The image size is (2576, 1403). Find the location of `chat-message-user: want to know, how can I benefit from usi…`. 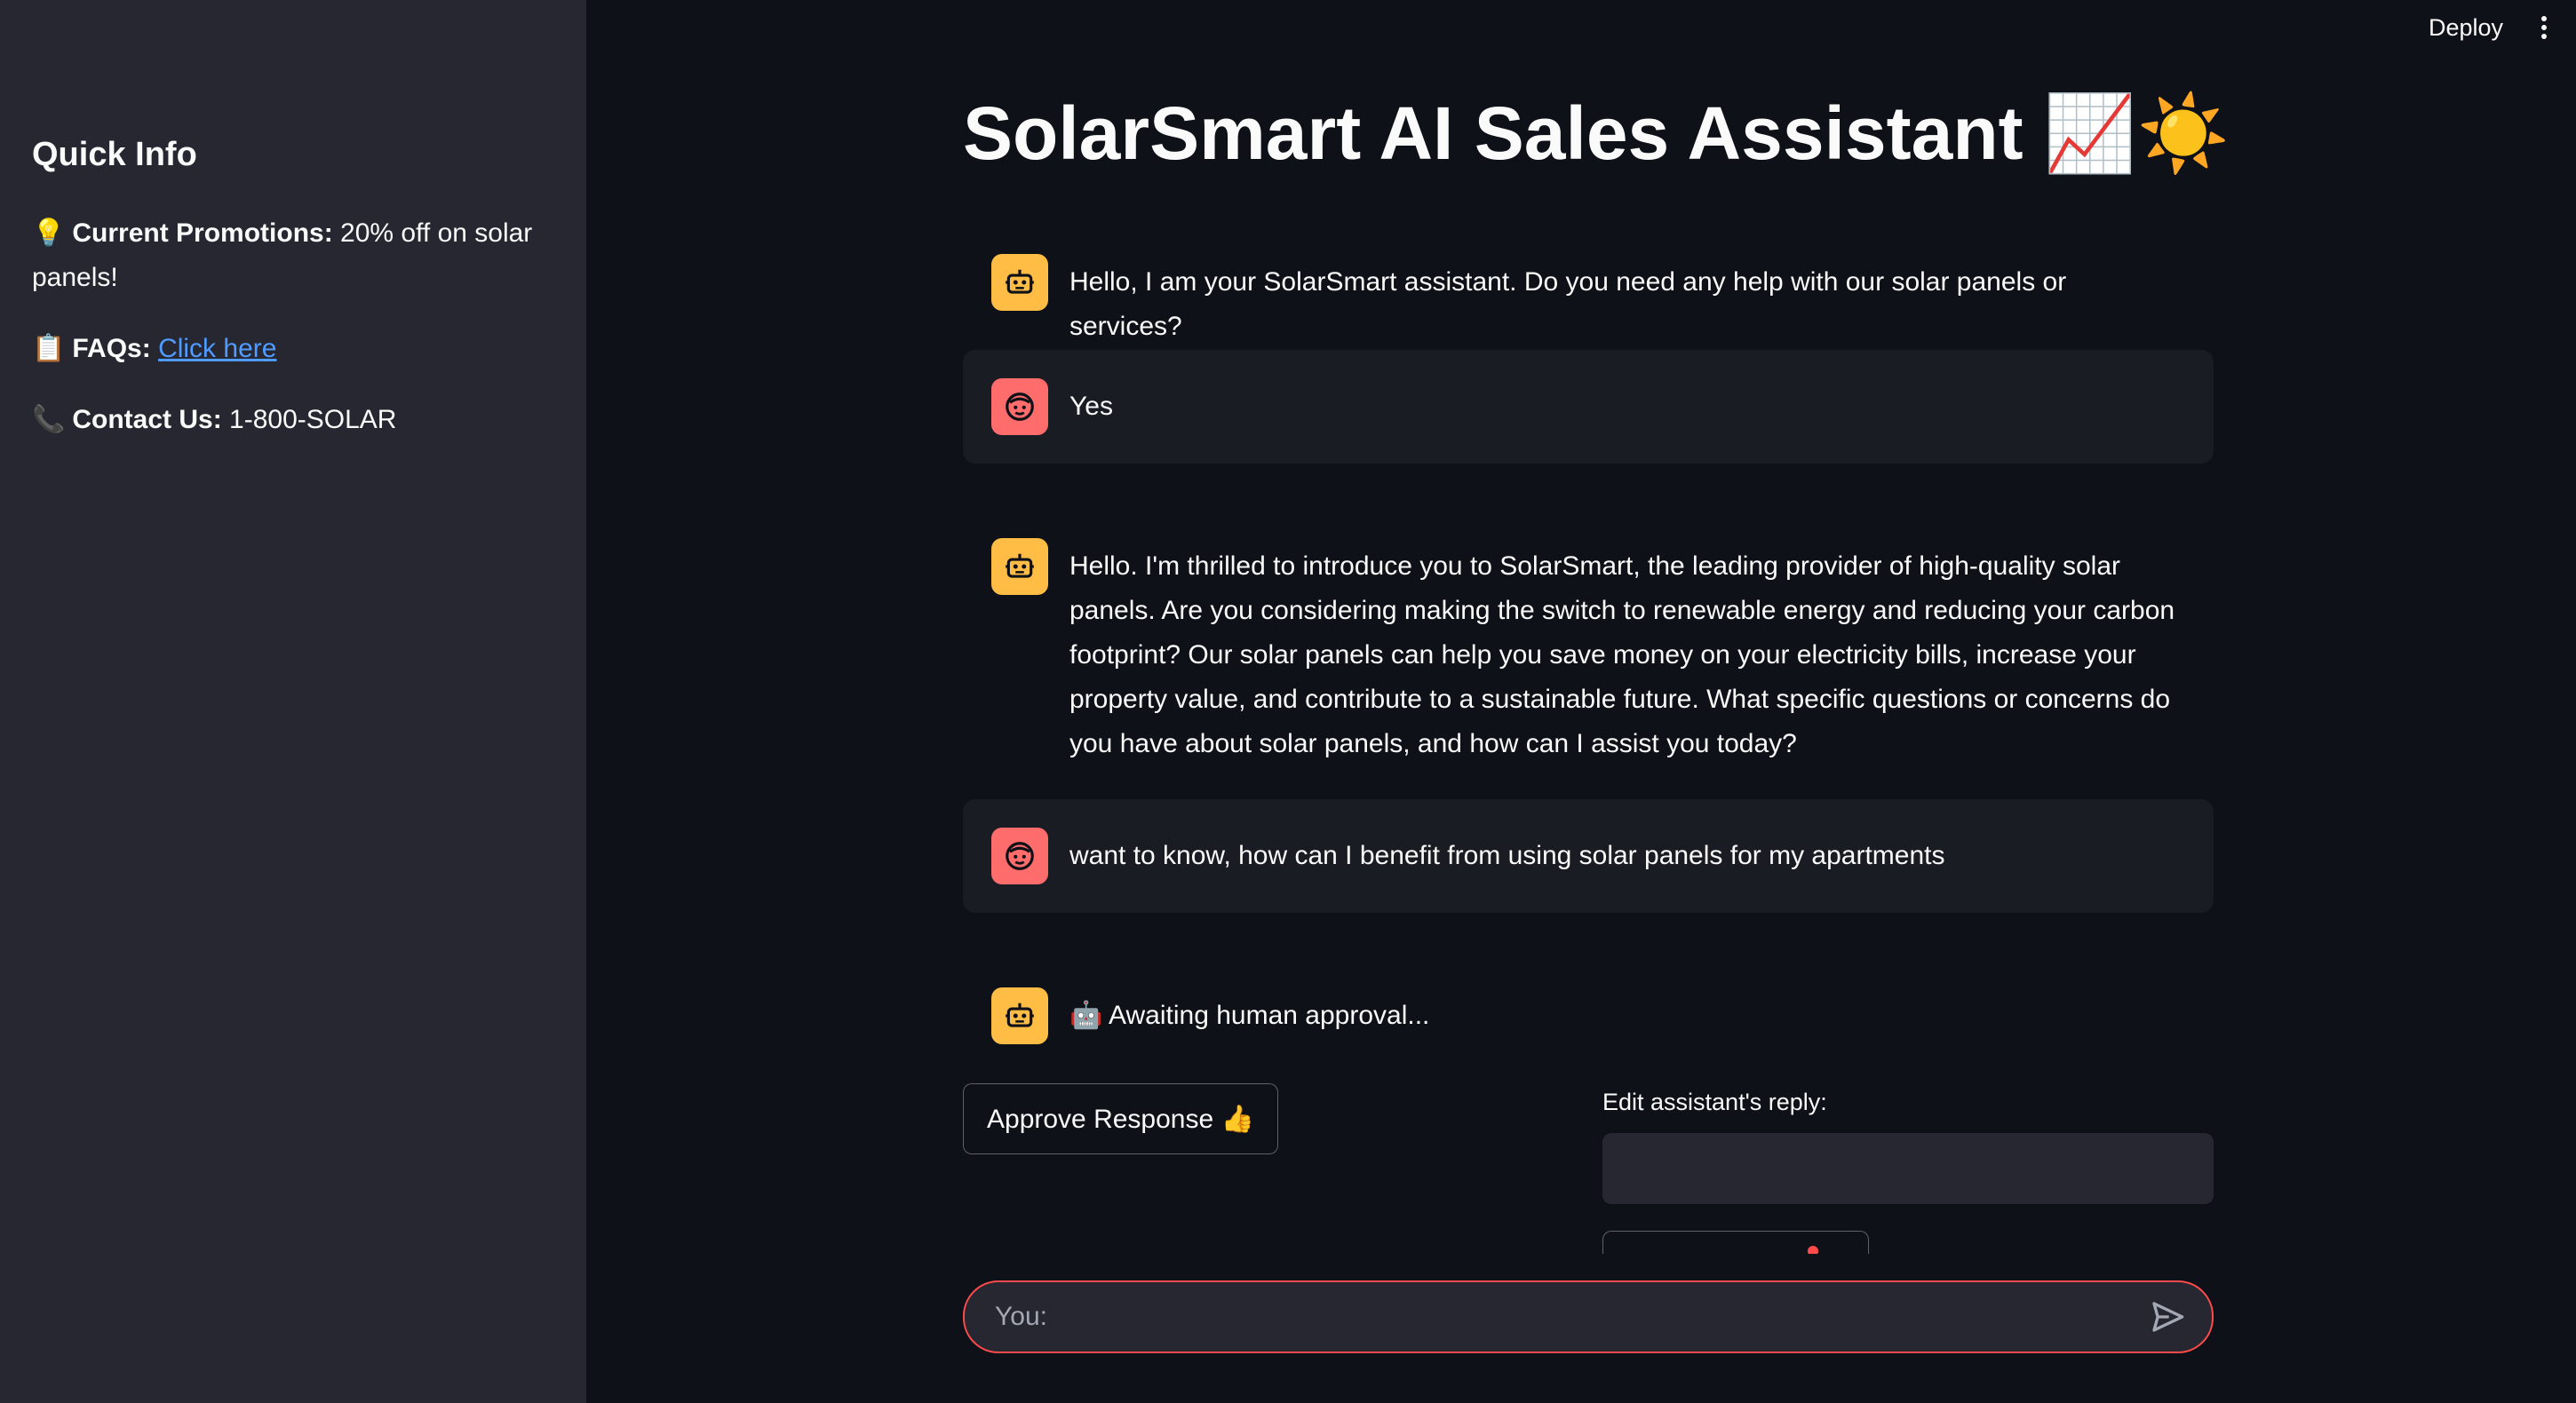

chat-message-user: want to know, how can I benefit from usi… is located at coordinates (1588, 856).